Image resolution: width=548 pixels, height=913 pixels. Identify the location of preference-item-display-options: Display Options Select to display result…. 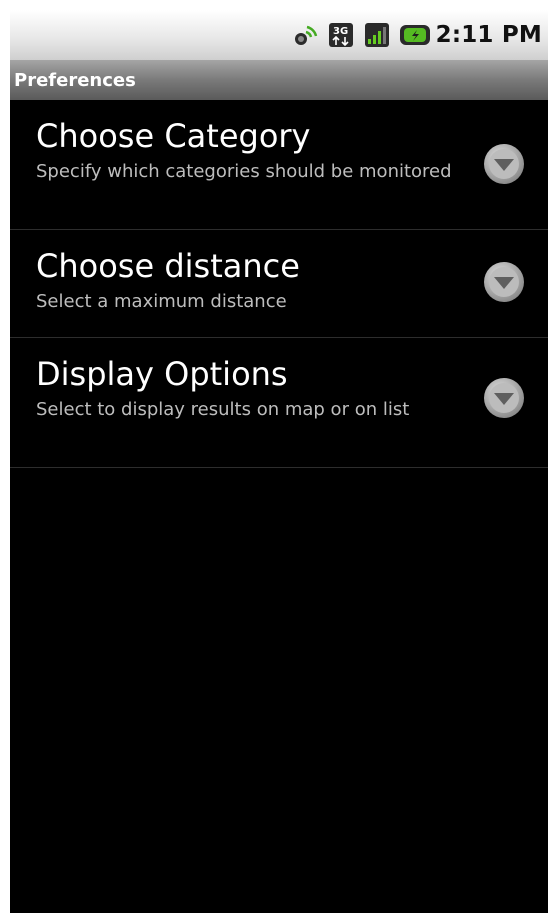
(279, 403).